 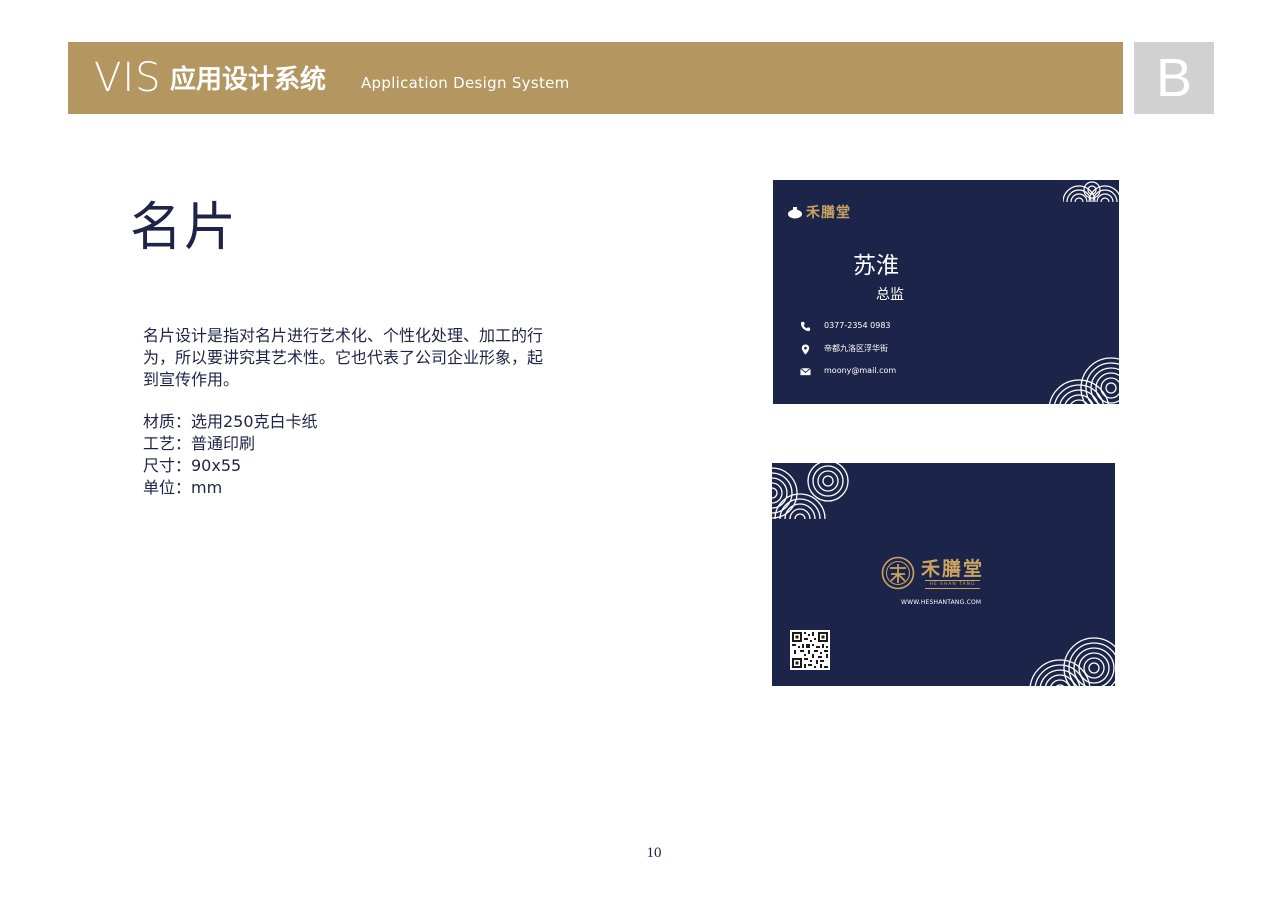 What do you see at coordinates (953, 568) in the screenshot?
I see `back-brand-name: 禾膳堂` at bounding box center [953, 568].